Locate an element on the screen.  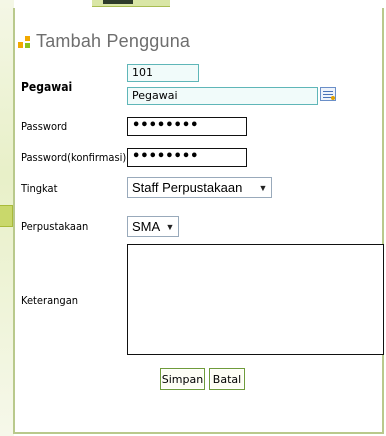
pegawai-id-field: 101 is located at coordinates (163, 73).